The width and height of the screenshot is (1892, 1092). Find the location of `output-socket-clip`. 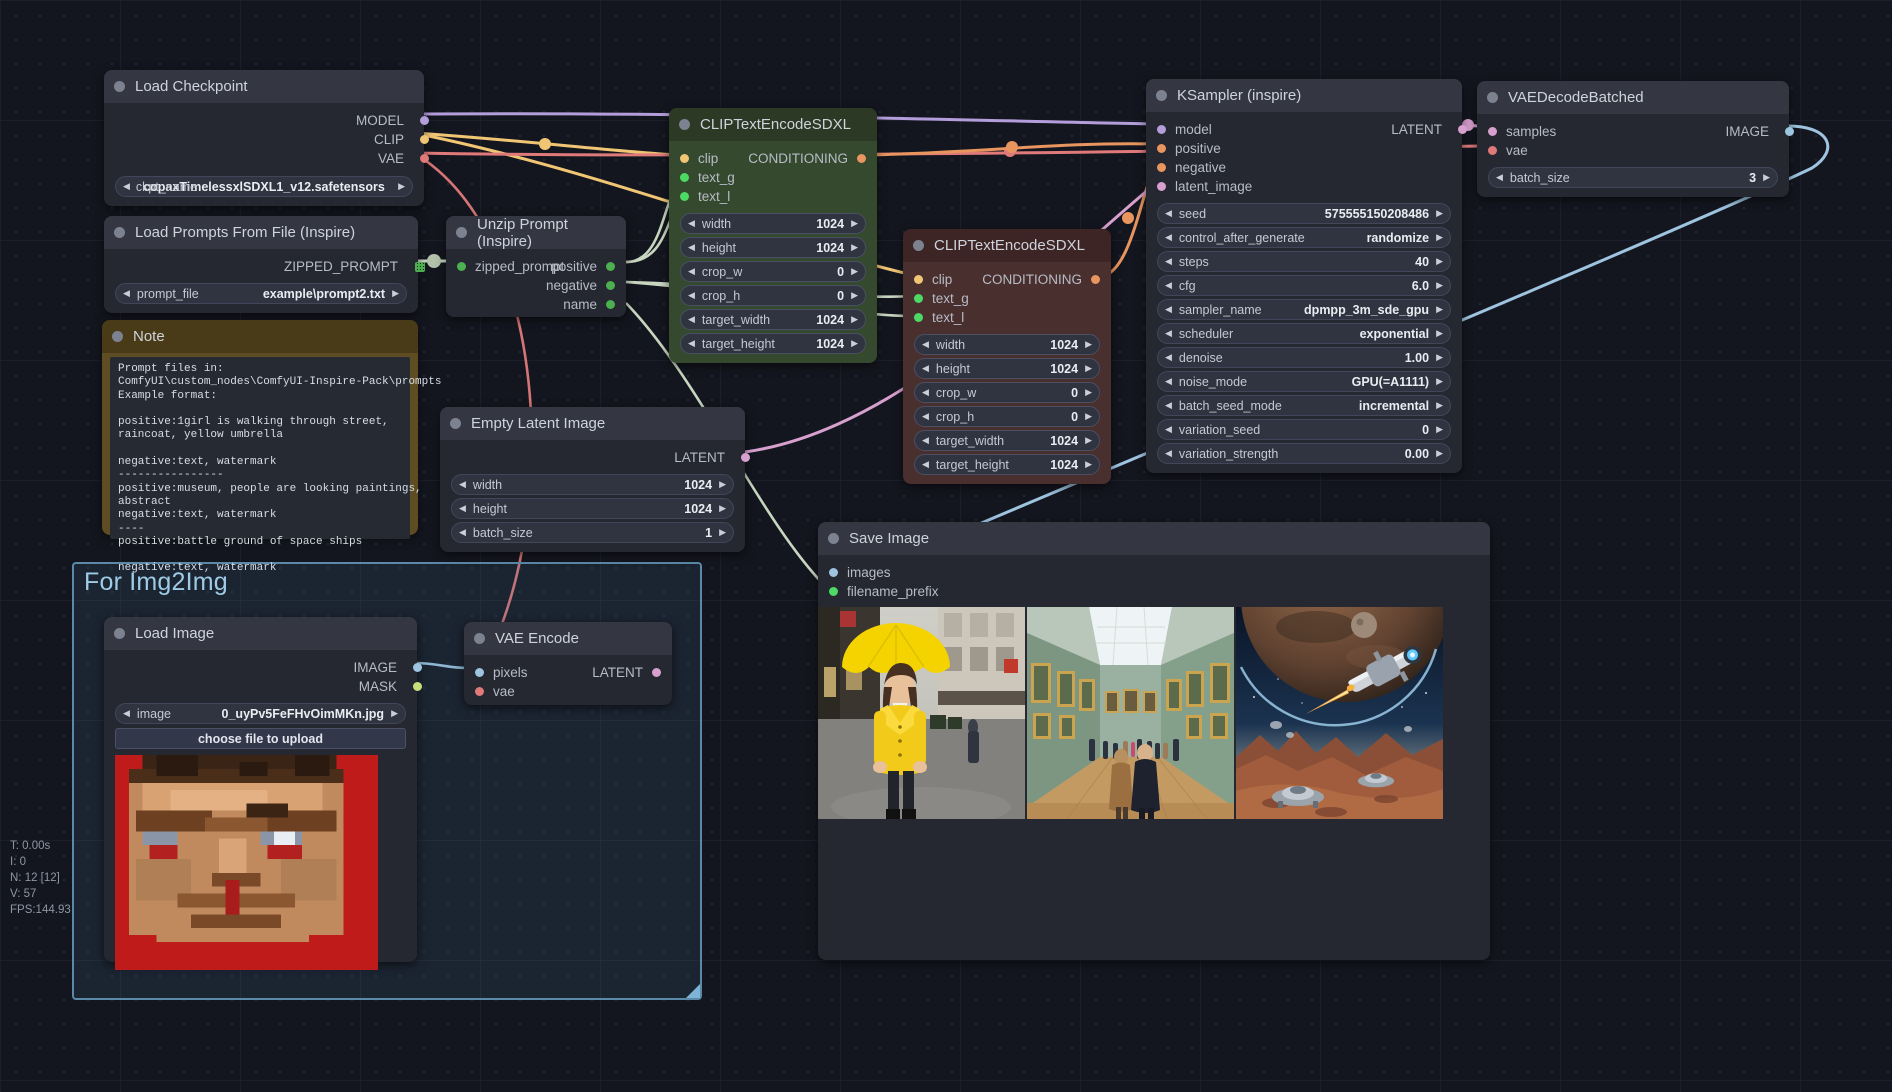

output-socket-clip is located at coordinates (424, 139).